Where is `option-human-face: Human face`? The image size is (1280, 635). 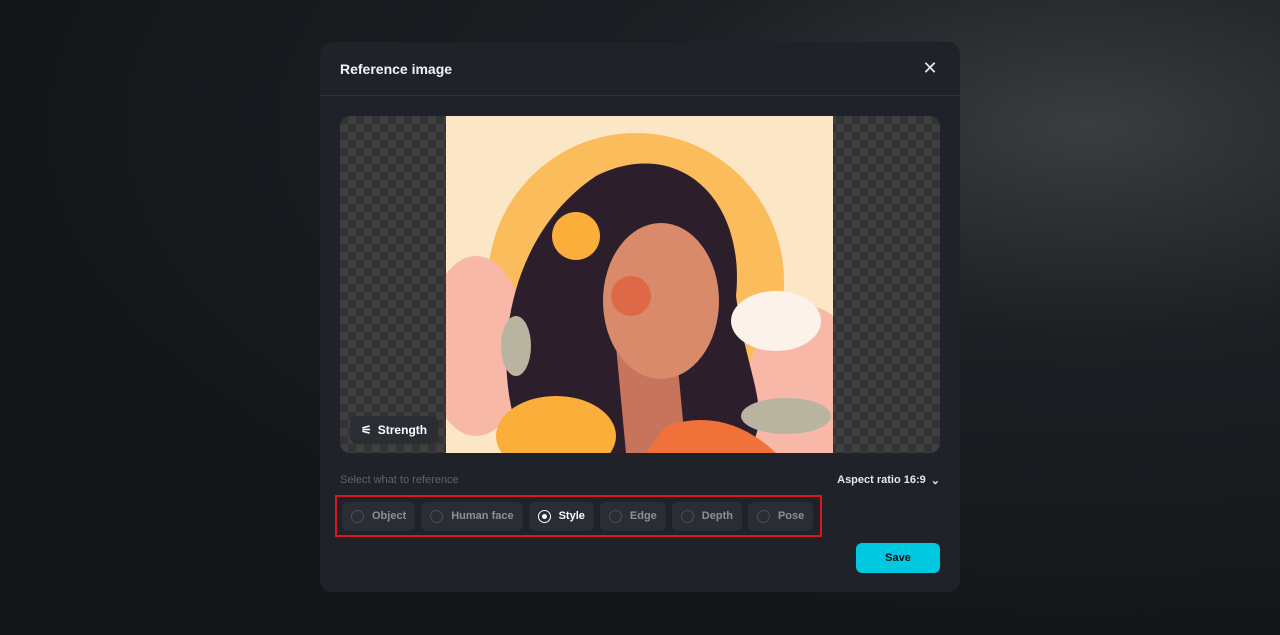
option-human-face: Human face is located at coordinates (472, 516).